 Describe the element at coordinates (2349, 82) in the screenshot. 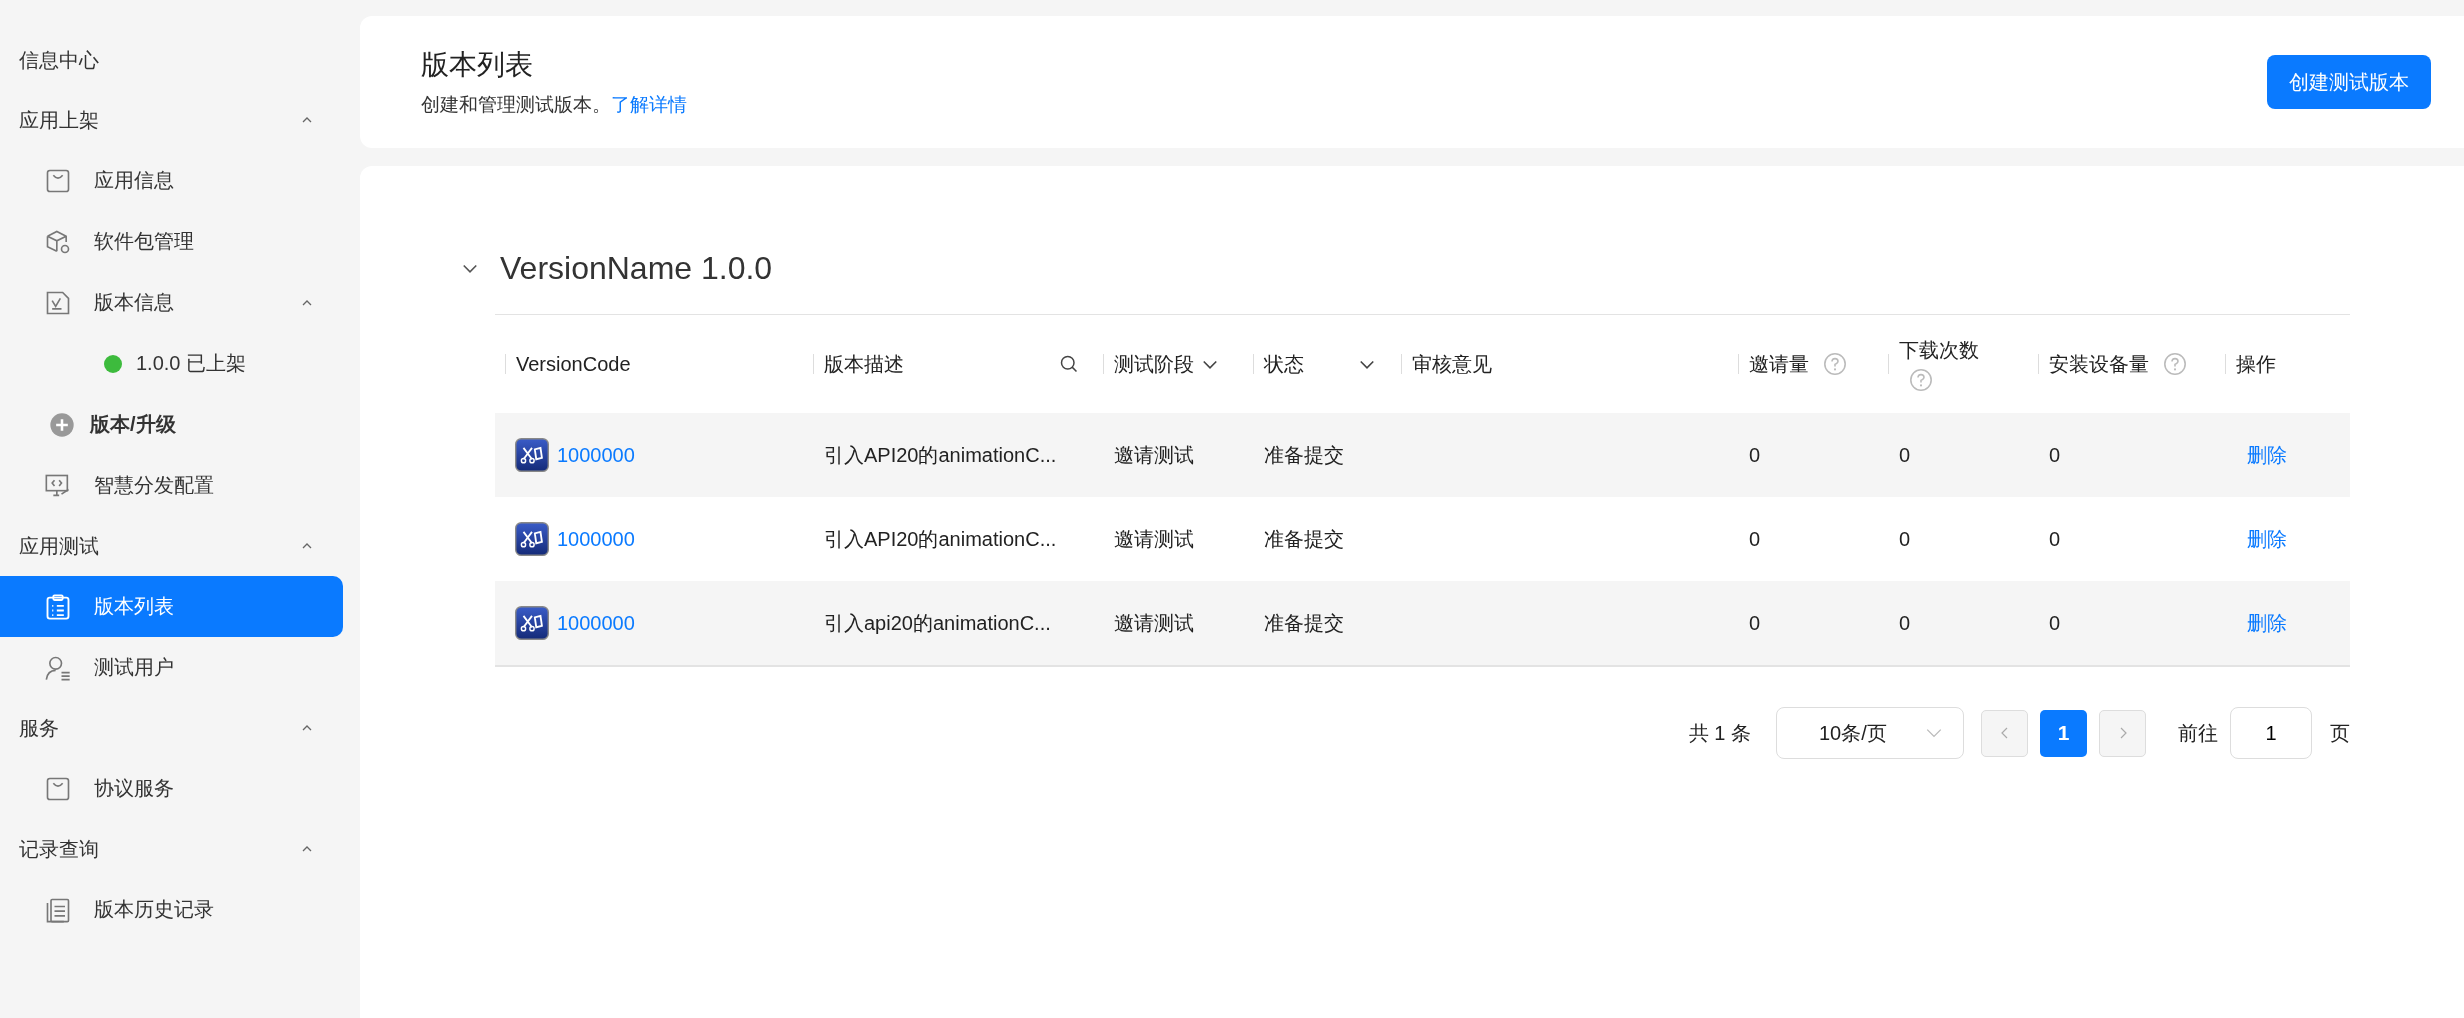

I see `create-version-button: 创建测试版本` at that location.